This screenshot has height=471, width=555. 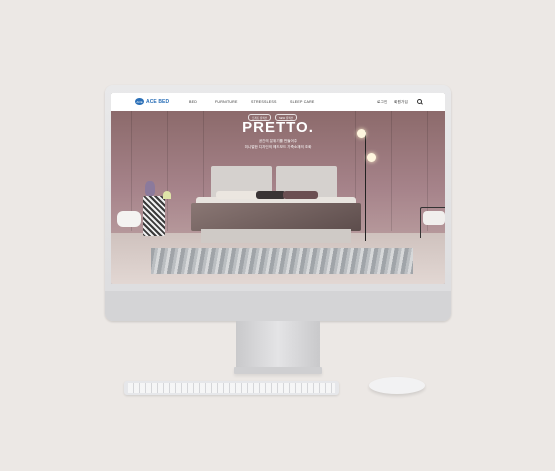 What do you see at coordinates (382, 102) in the screenshot?
I see `login-link: 로그인` at bounding box center [382, 102].